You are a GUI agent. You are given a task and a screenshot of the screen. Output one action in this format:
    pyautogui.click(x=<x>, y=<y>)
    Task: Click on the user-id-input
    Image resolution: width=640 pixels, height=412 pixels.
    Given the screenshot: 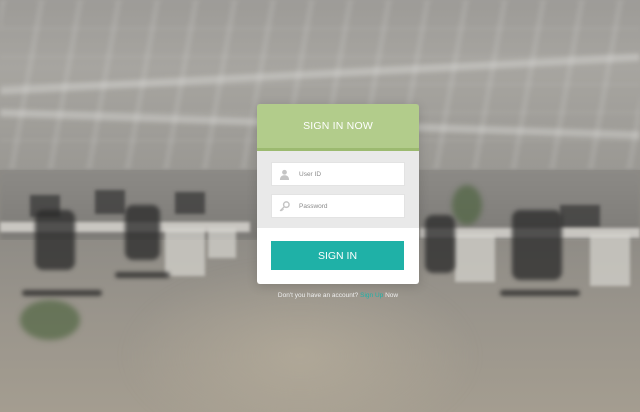 What is the action you would take?
    pyautogui.click(x=349, y=174)
    